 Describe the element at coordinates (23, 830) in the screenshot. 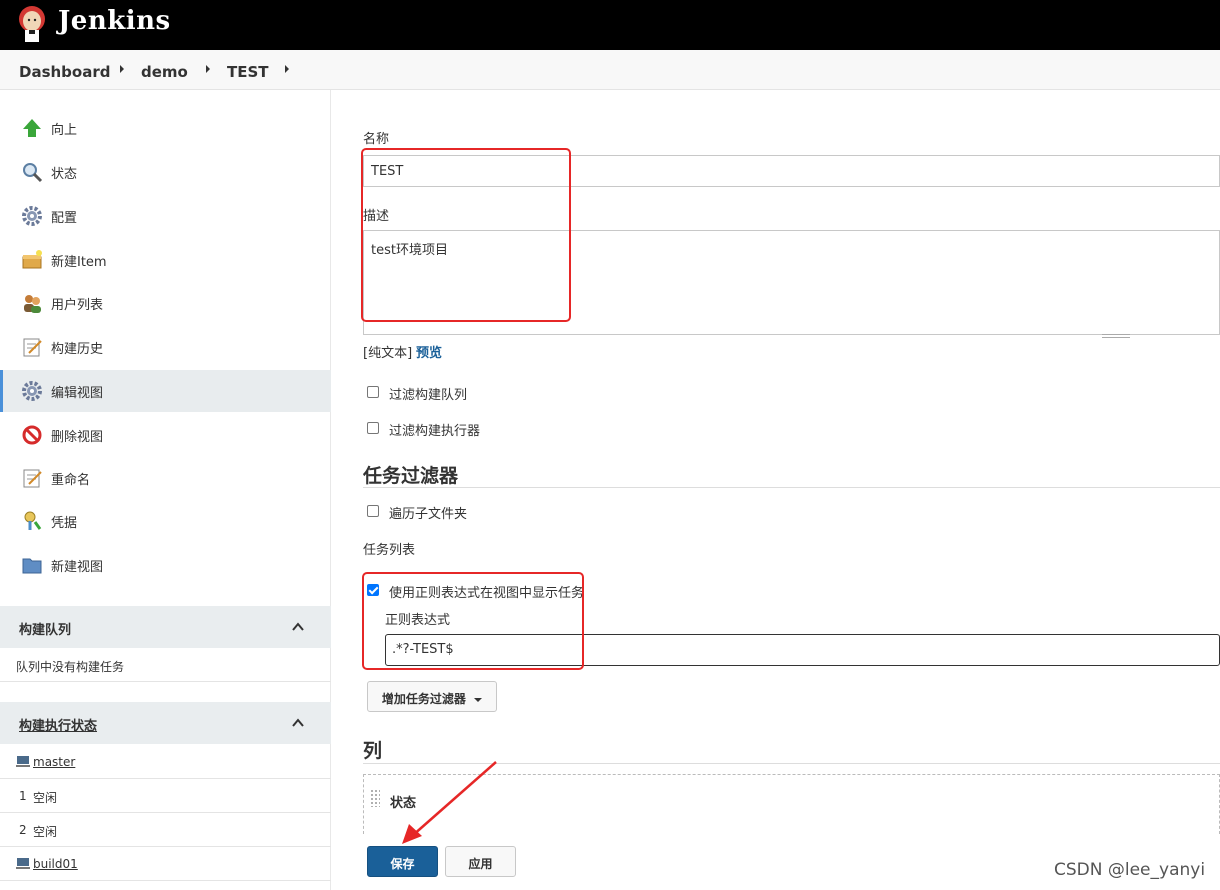

I see `executor-number: 2` at that location.